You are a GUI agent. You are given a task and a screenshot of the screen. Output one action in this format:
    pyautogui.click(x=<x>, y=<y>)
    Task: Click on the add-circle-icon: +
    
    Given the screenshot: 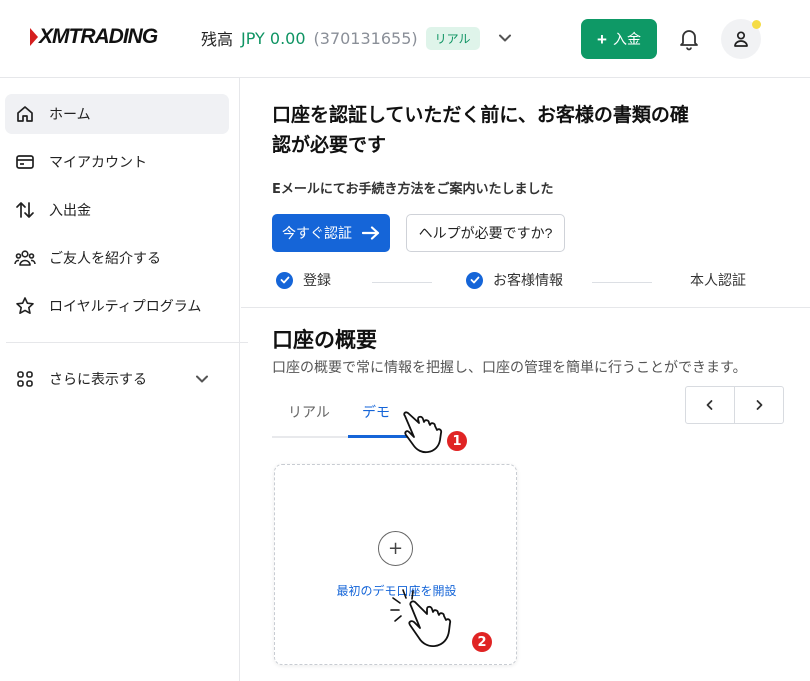 What is the action you would take?
    pyautogui.click(x=395, y=548)
    